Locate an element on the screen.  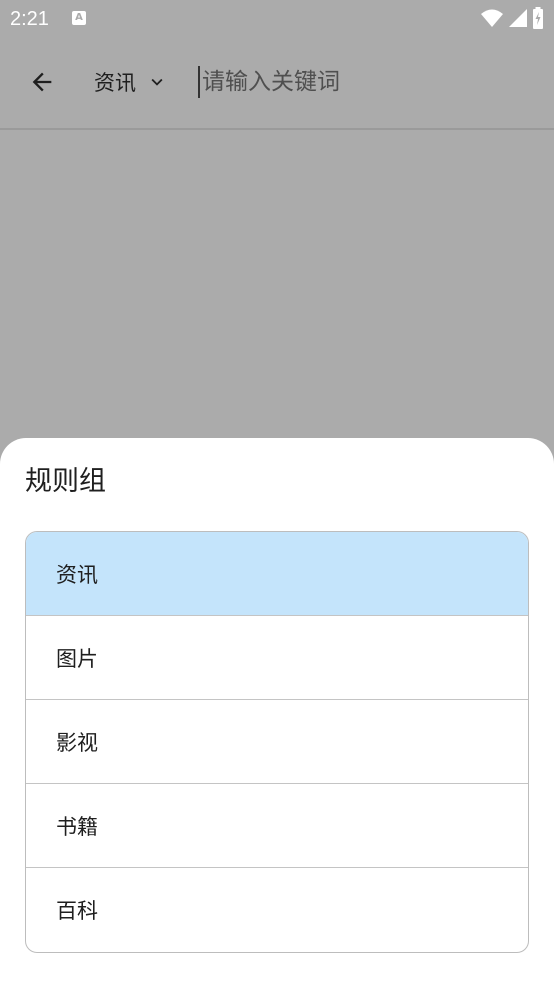
search-input is located at coordinates (352, 82).